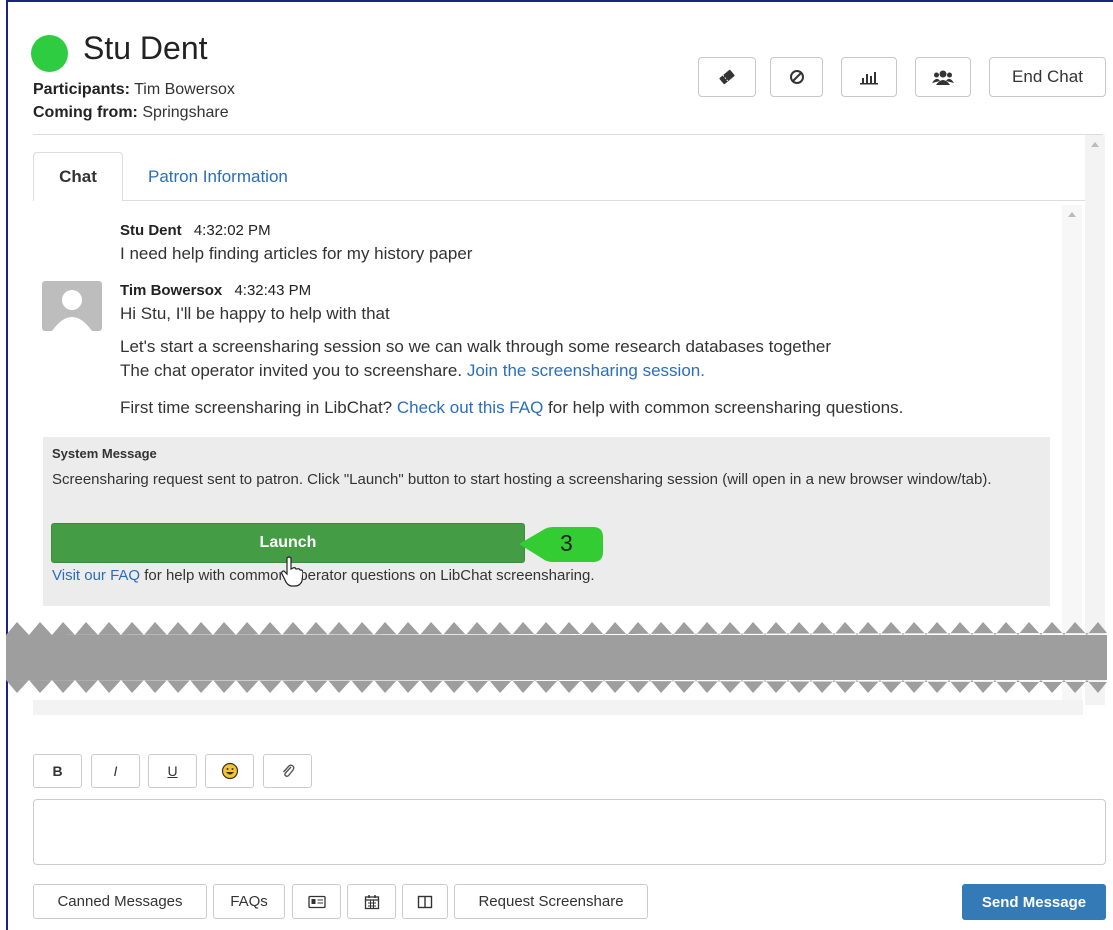 The width and height of the screenshot is (1113, 930). What do you see at coordinates (81, 89) in the screenshot?
I see `participants-label: Participants:` at bounding box center [81, 89].